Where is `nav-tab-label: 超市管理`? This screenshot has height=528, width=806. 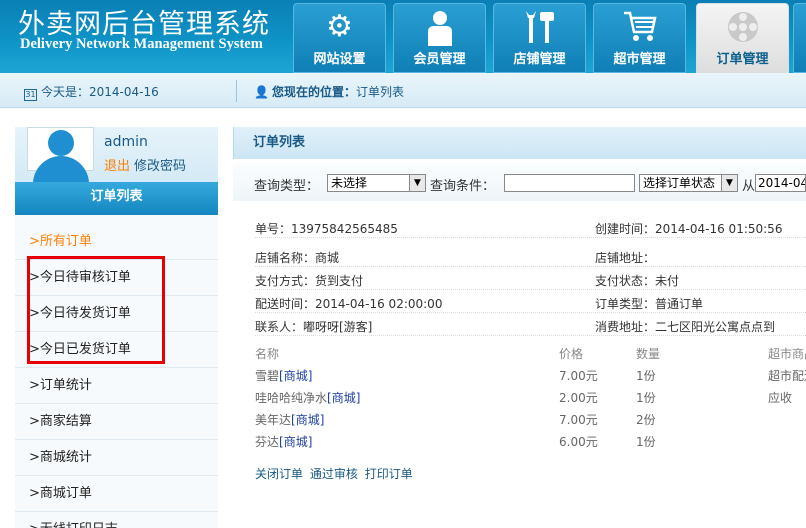 nav-tab-label: 超市管理 is located at coordinates (639, 59).